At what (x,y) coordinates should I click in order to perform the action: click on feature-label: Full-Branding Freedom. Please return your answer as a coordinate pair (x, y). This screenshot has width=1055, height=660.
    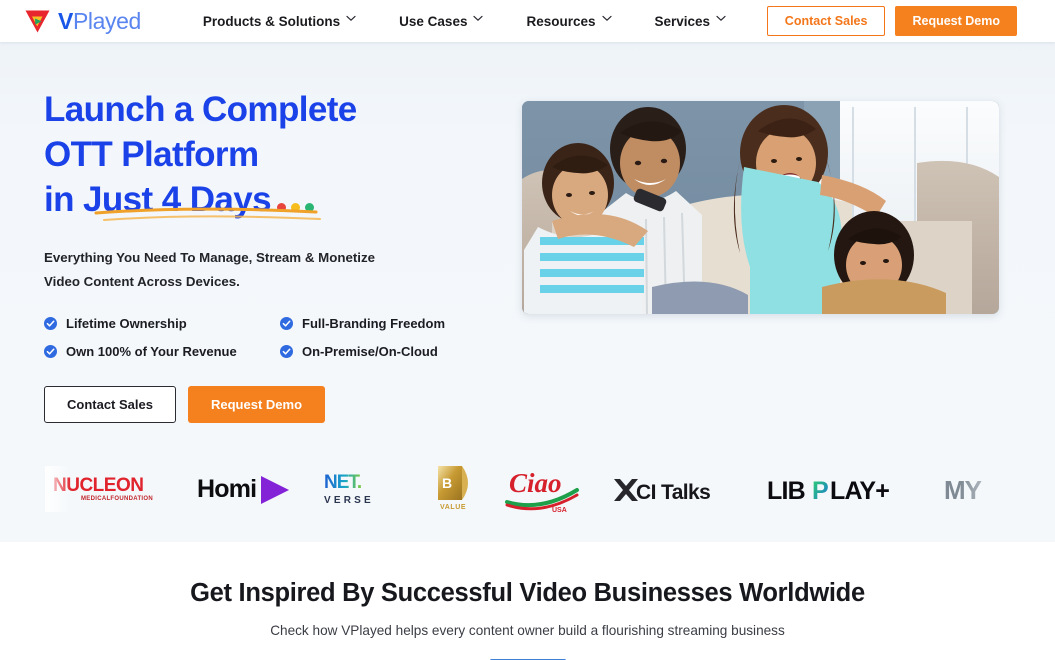
    Looking at the image, I should click on (373, 323).